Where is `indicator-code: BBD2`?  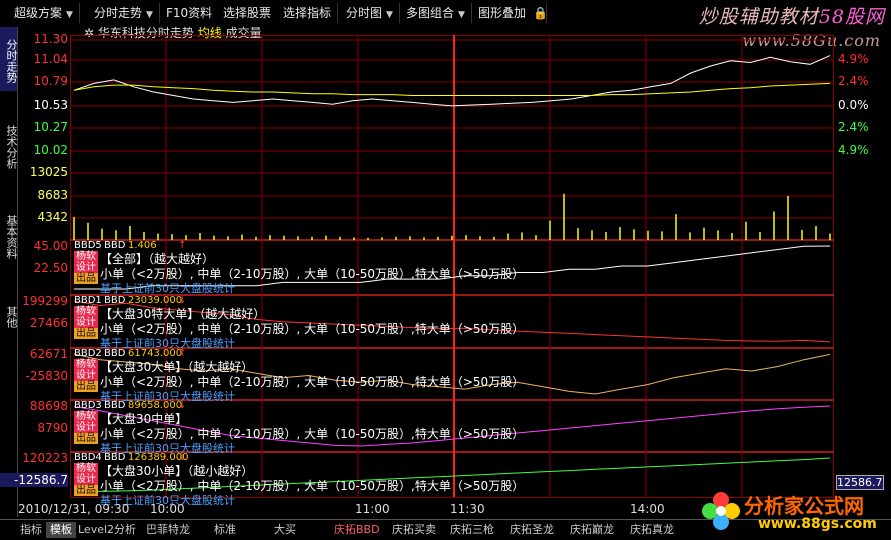 indicator-code: BBD2 is located at coordinates (88, 353).